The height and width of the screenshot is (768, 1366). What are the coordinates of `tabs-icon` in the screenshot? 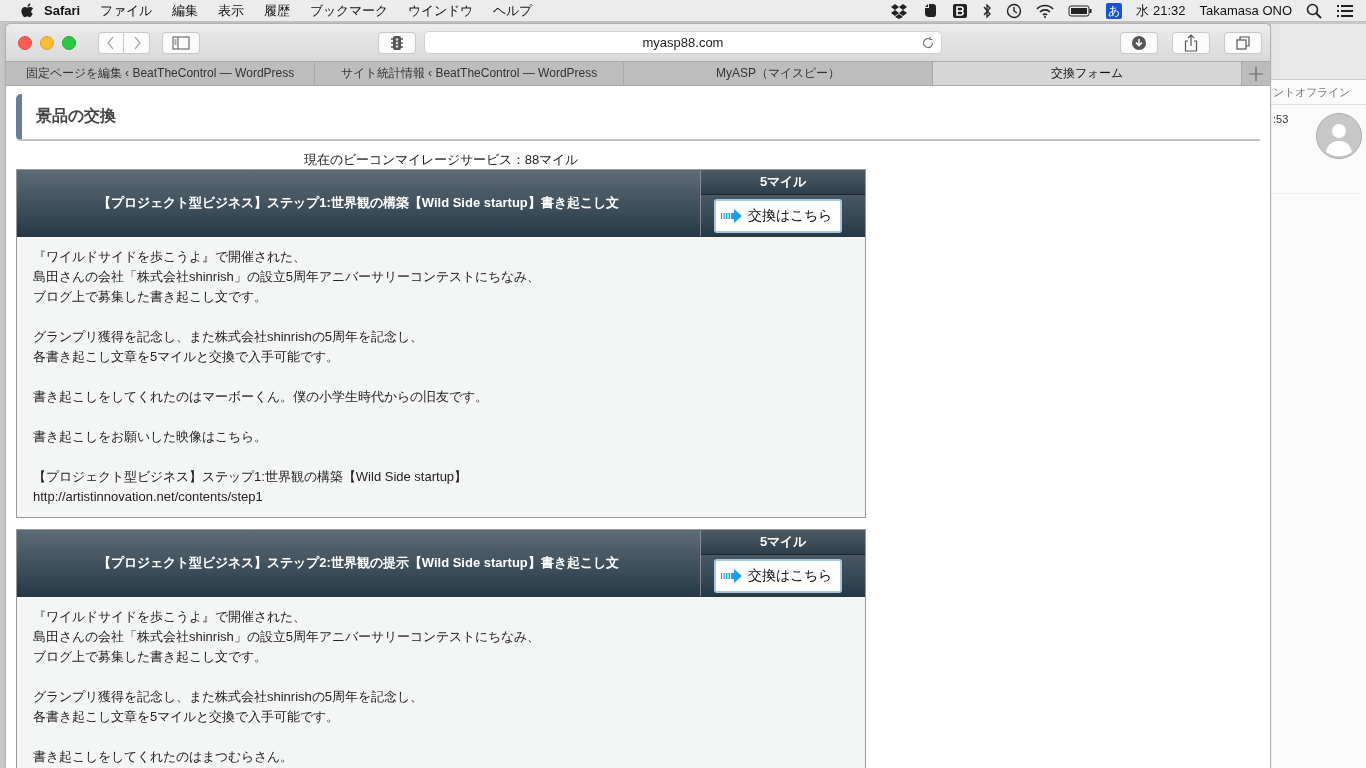 It's located at (1243, 42).